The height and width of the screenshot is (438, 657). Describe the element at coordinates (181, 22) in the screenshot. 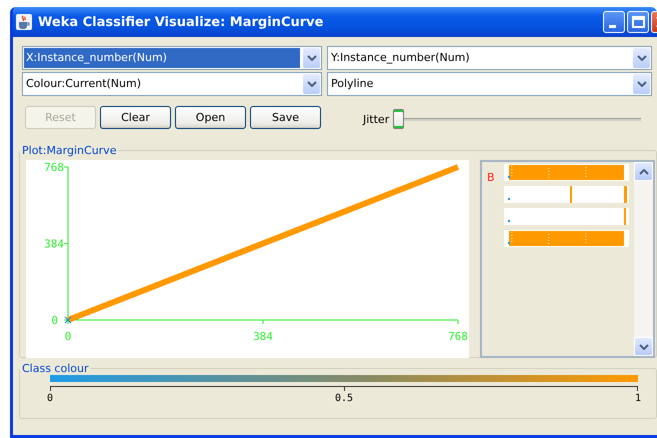

I see `window-title: Weka Classifier Visualize: MarginCurve` at that location.